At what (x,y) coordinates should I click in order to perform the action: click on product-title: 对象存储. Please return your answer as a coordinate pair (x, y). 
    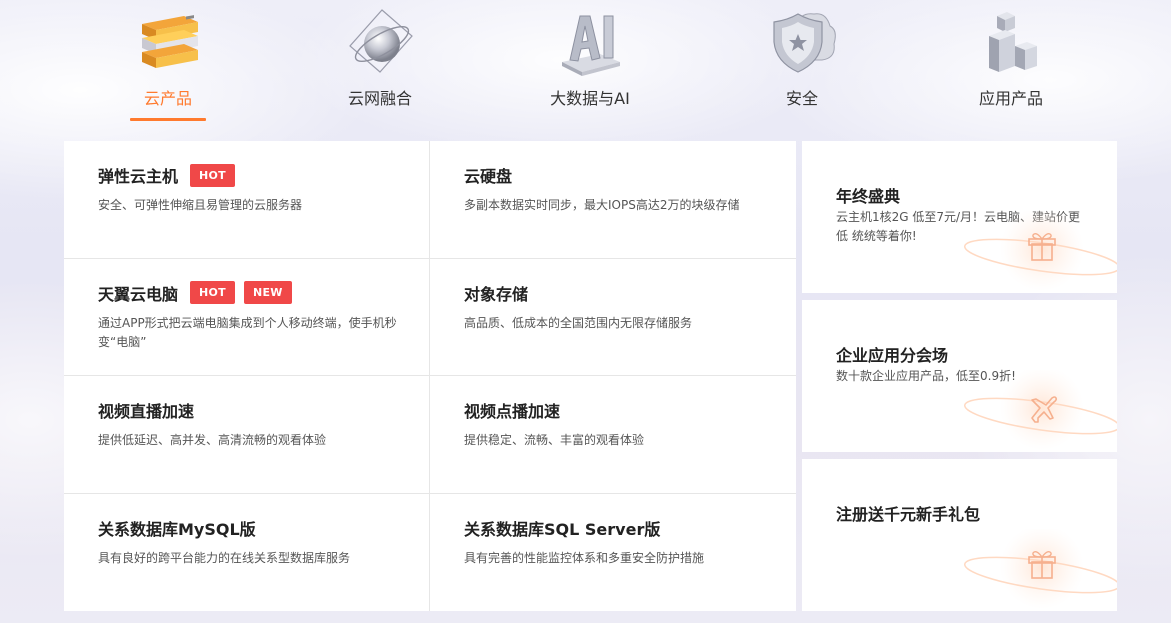
    Looking at the image, I should click on (496, 294).